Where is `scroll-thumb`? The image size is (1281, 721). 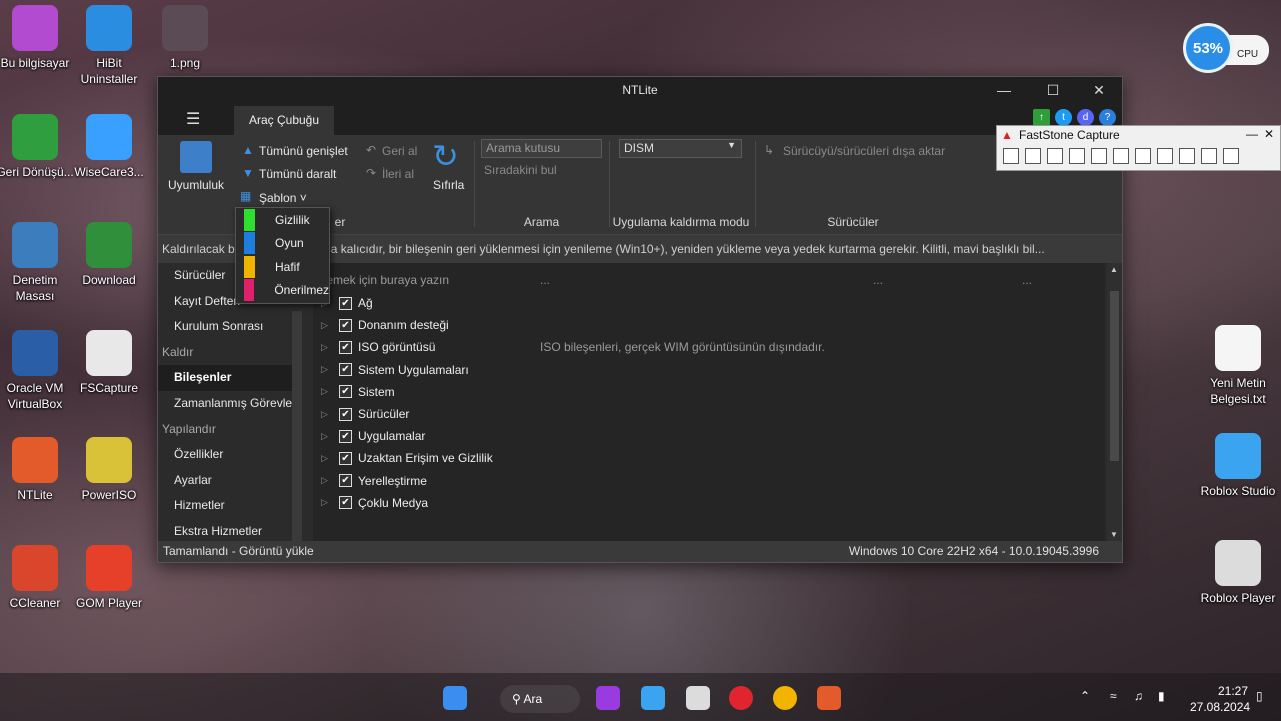
scroll-thumb is located at coordinates (1114, 376).